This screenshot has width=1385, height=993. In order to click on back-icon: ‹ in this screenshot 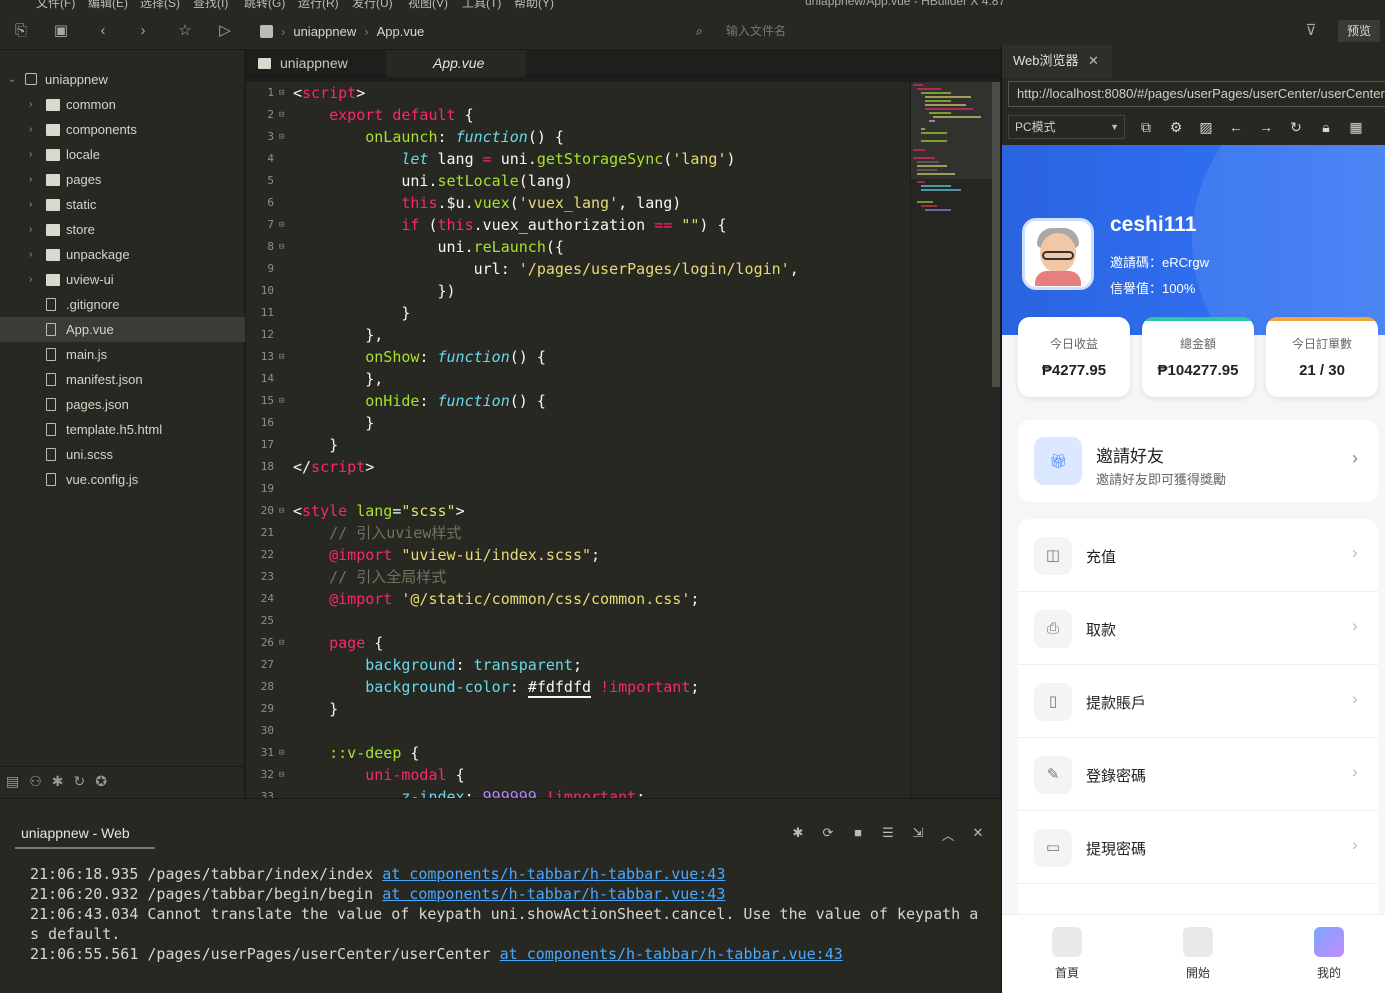, I will do `click(103, 31)`.